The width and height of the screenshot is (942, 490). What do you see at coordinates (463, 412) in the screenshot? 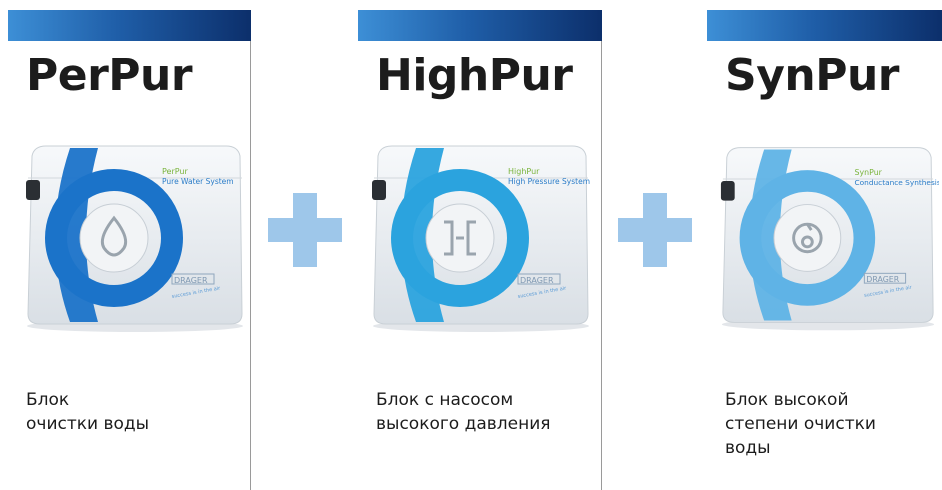
I see `product-description: Блок с насосом высокого давления` at bounding box center [463, 412].